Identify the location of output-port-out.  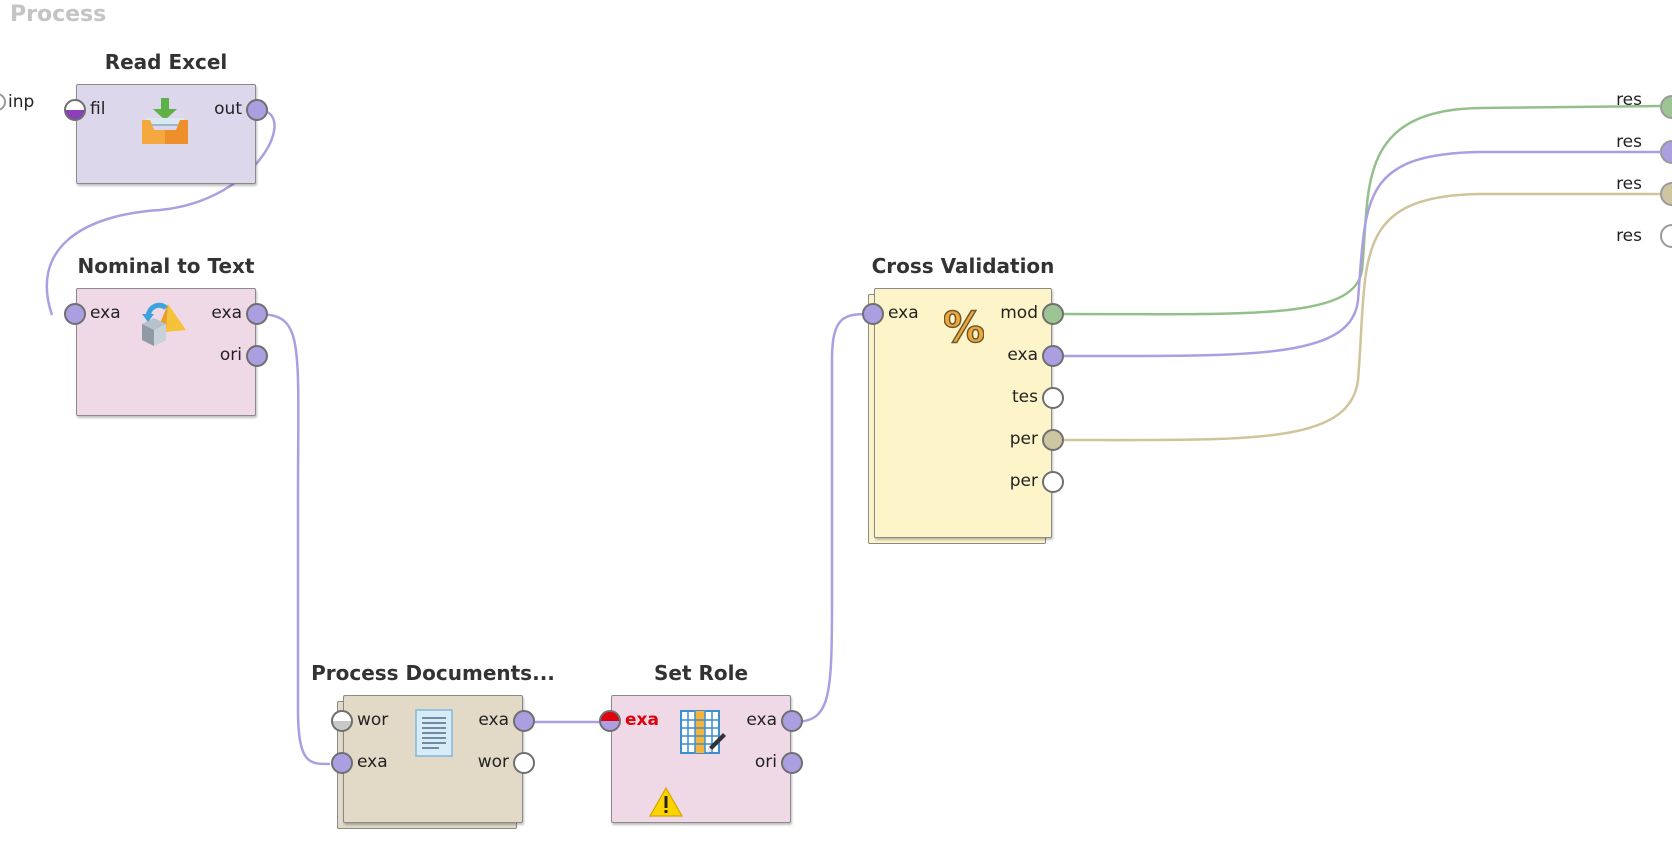
(257, 110).